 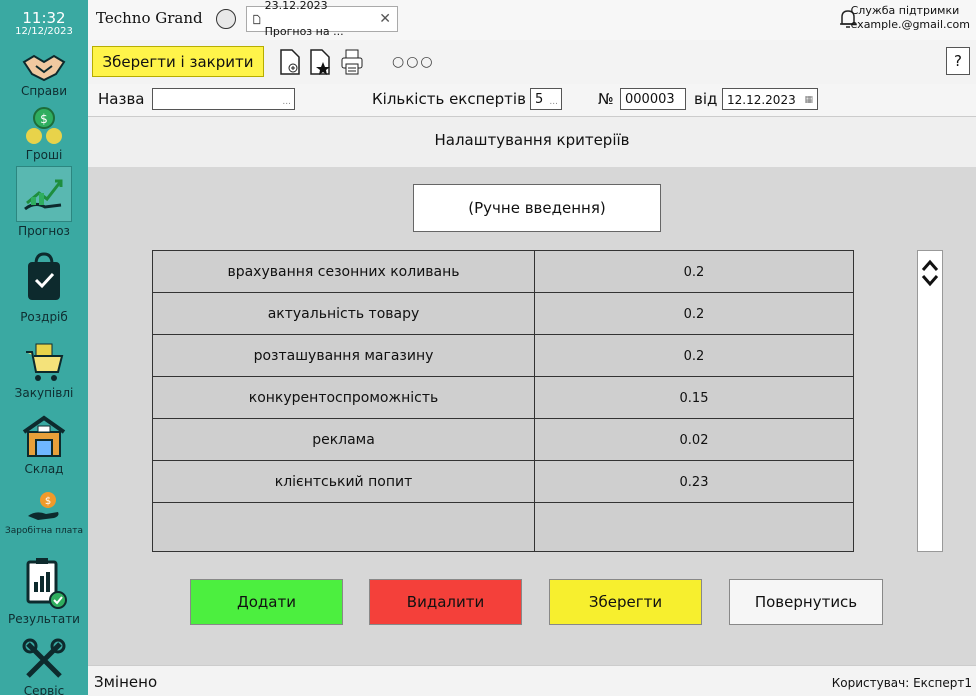 I want to click on status-bar: Змінено Користувач: Експерт1, so click(x=532, y=680).